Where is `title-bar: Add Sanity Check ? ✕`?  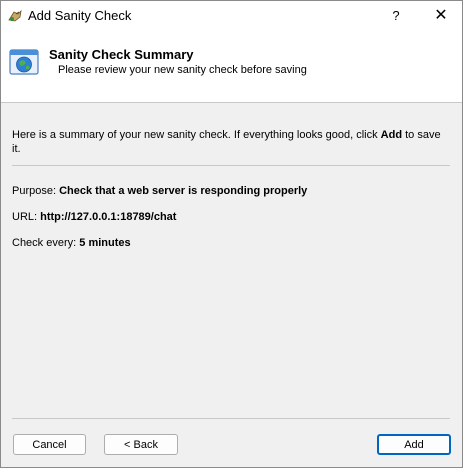
title-bar: Add Sanity Check ? ✕ is located at coordinates (231, 16).